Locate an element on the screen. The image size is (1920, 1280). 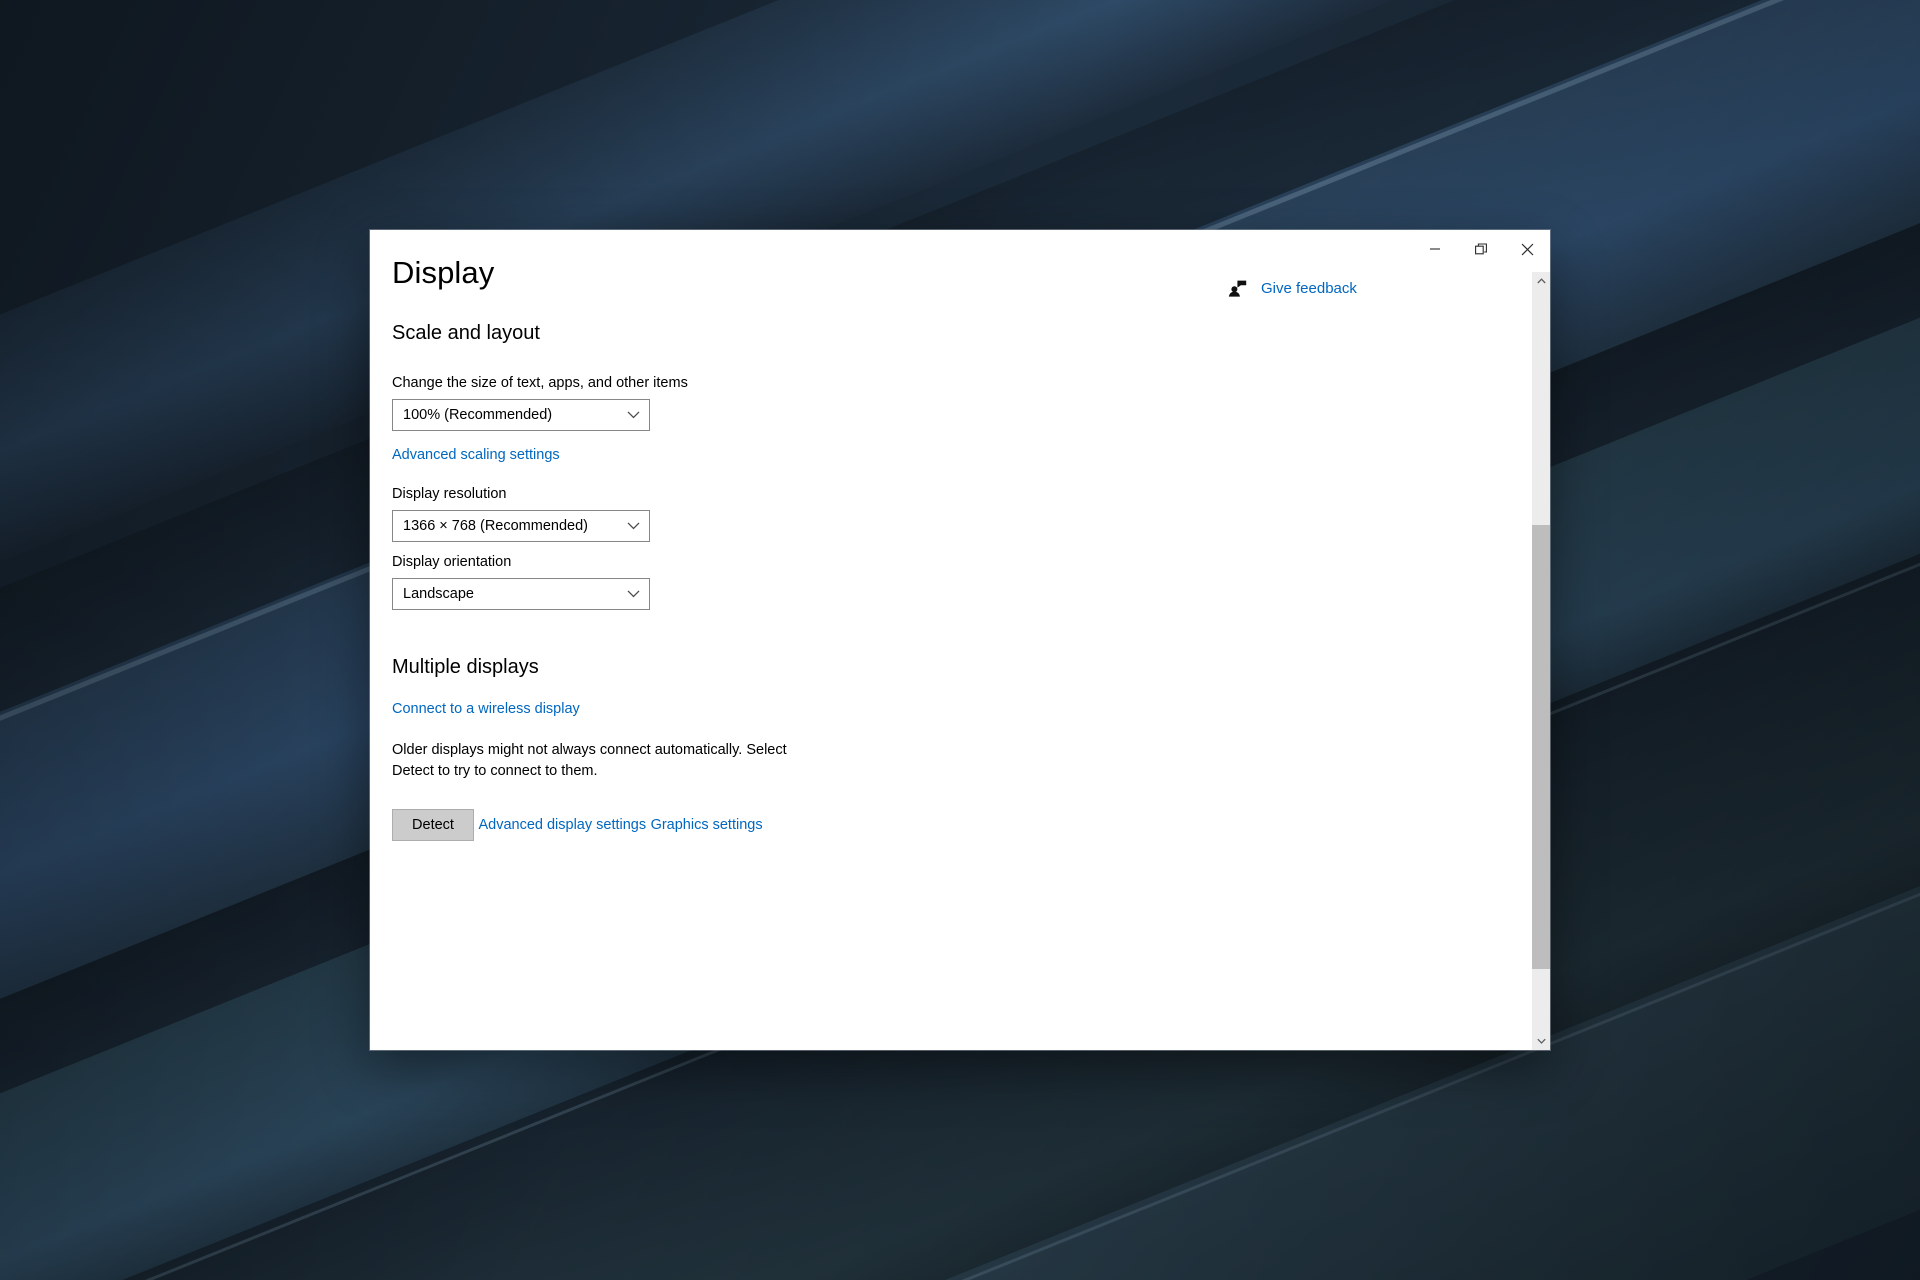
give-feedback-button: Give feedback is located at coordinates (1292, 288).